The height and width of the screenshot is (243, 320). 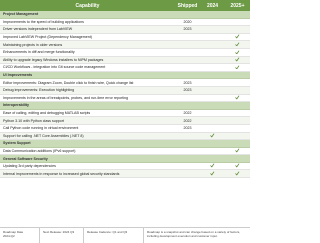 What do you see at coordinates (125, 75) in the screenshot?
I see `section-header: UI Improvements` at bounding box center [125, 75].